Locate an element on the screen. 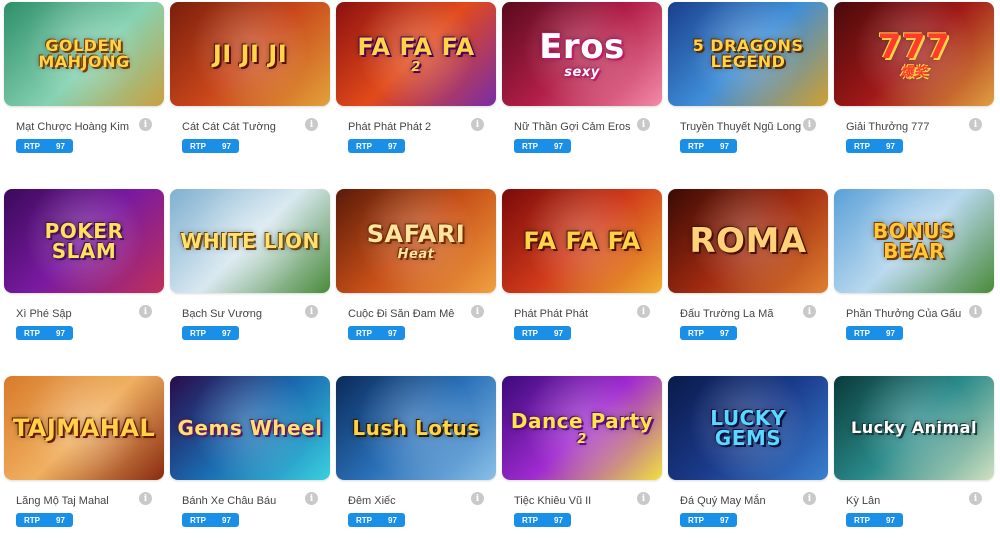 This screenshot has width=1000, height=538. game-card: 777 爆奖 Giải Thưởng 777 i RTP 97 is located at coordinates (914, 78).